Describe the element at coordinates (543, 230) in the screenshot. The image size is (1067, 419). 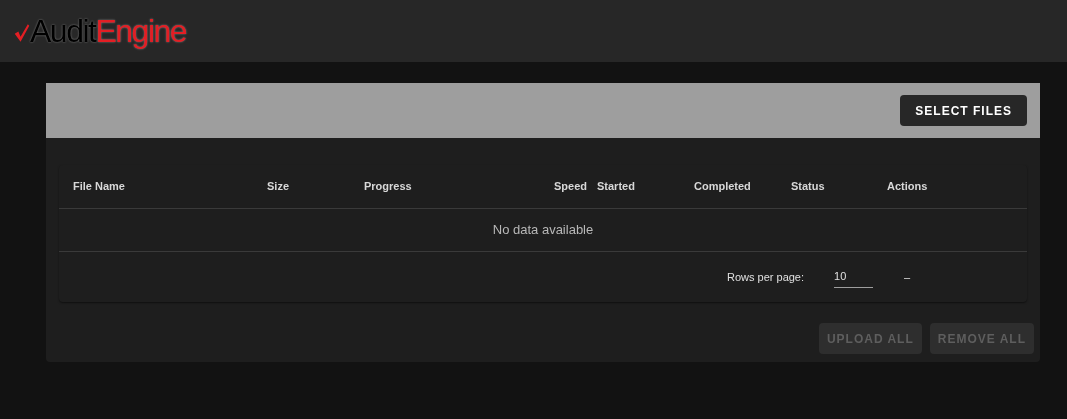
I see `empty-message: No data available` at that location.